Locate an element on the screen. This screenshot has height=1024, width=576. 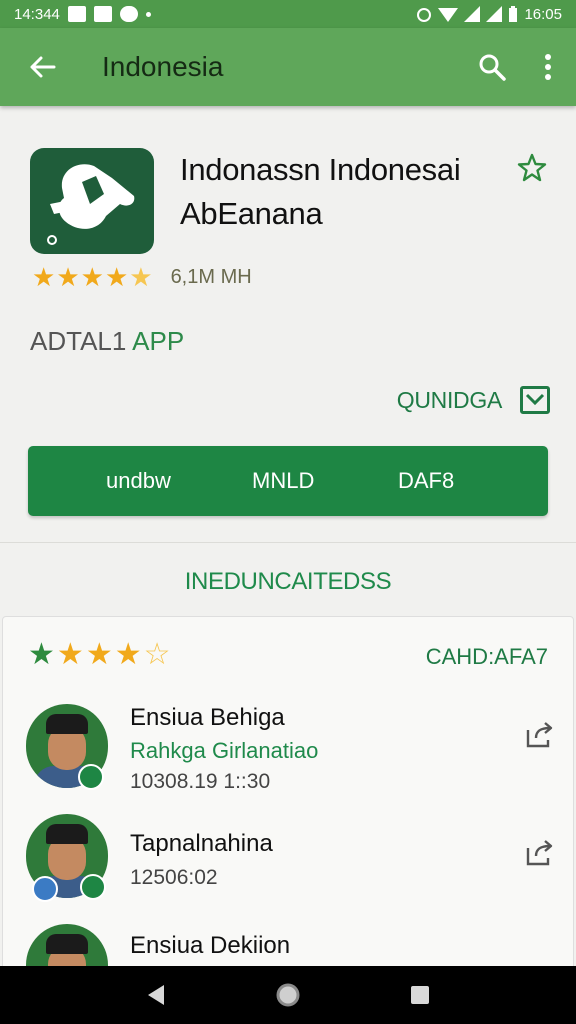
checkbox-icon is located at coordinates (535, 400).